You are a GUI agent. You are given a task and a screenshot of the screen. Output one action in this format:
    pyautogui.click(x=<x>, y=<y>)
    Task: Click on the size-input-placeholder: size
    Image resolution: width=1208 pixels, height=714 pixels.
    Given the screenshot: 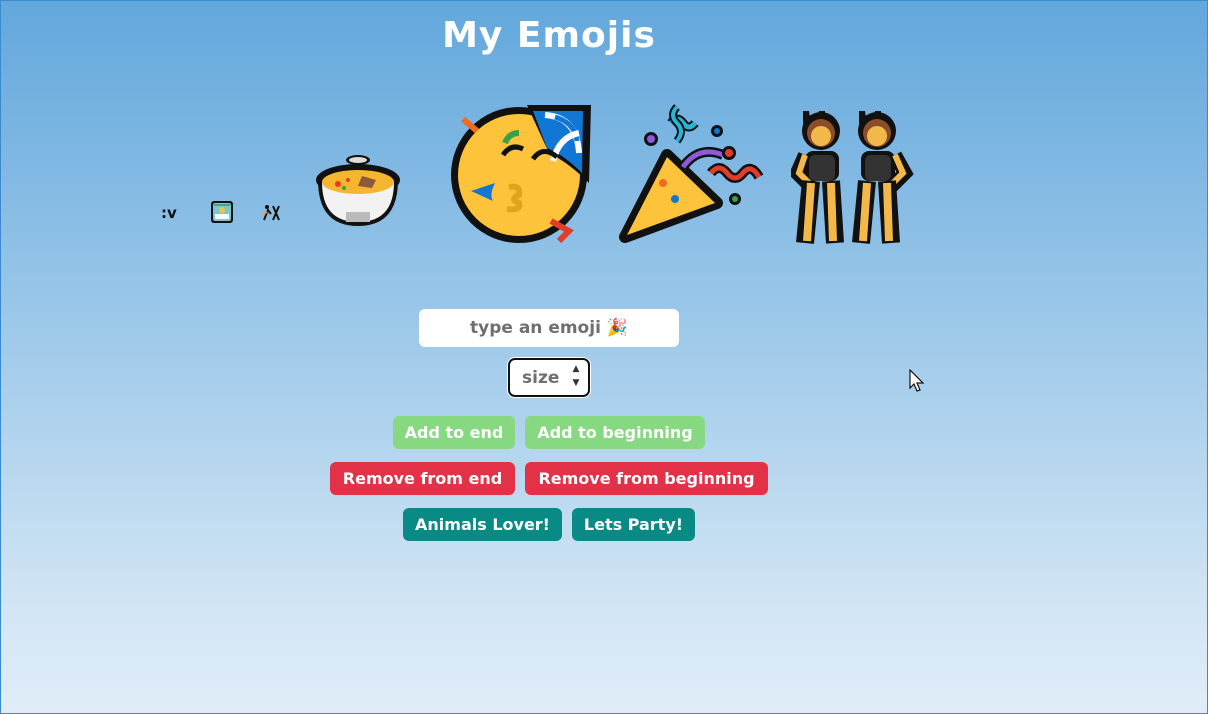 What is the action you would take?
    pyautogui.click(x=541, y=378)
    